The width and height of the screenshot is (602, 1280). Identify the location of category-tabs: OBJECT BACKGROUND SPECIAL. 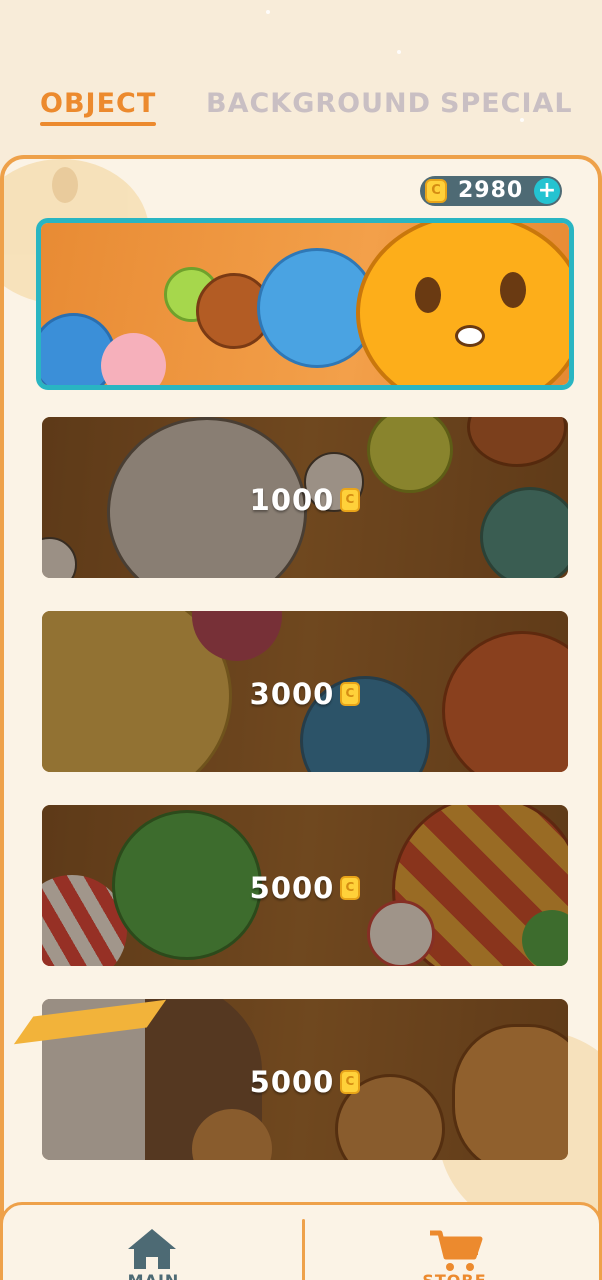
(301, 113).